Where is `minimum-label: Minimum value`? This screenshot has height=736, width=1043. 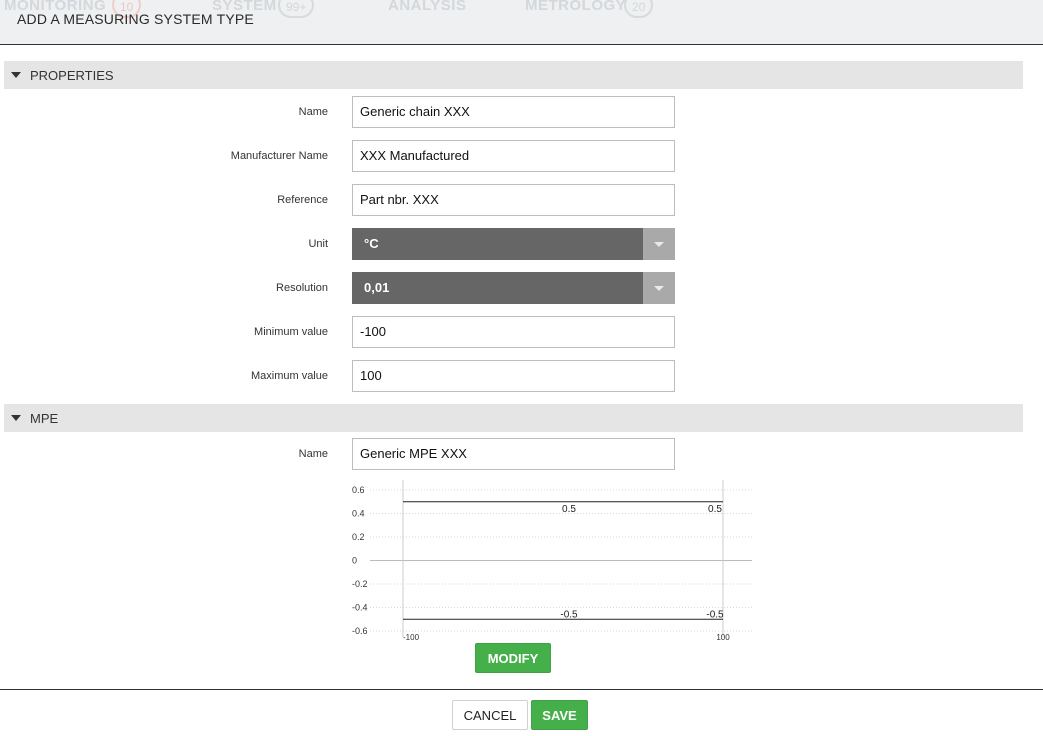
minimum-label: Minimum value is located at coordinates (291, 332).